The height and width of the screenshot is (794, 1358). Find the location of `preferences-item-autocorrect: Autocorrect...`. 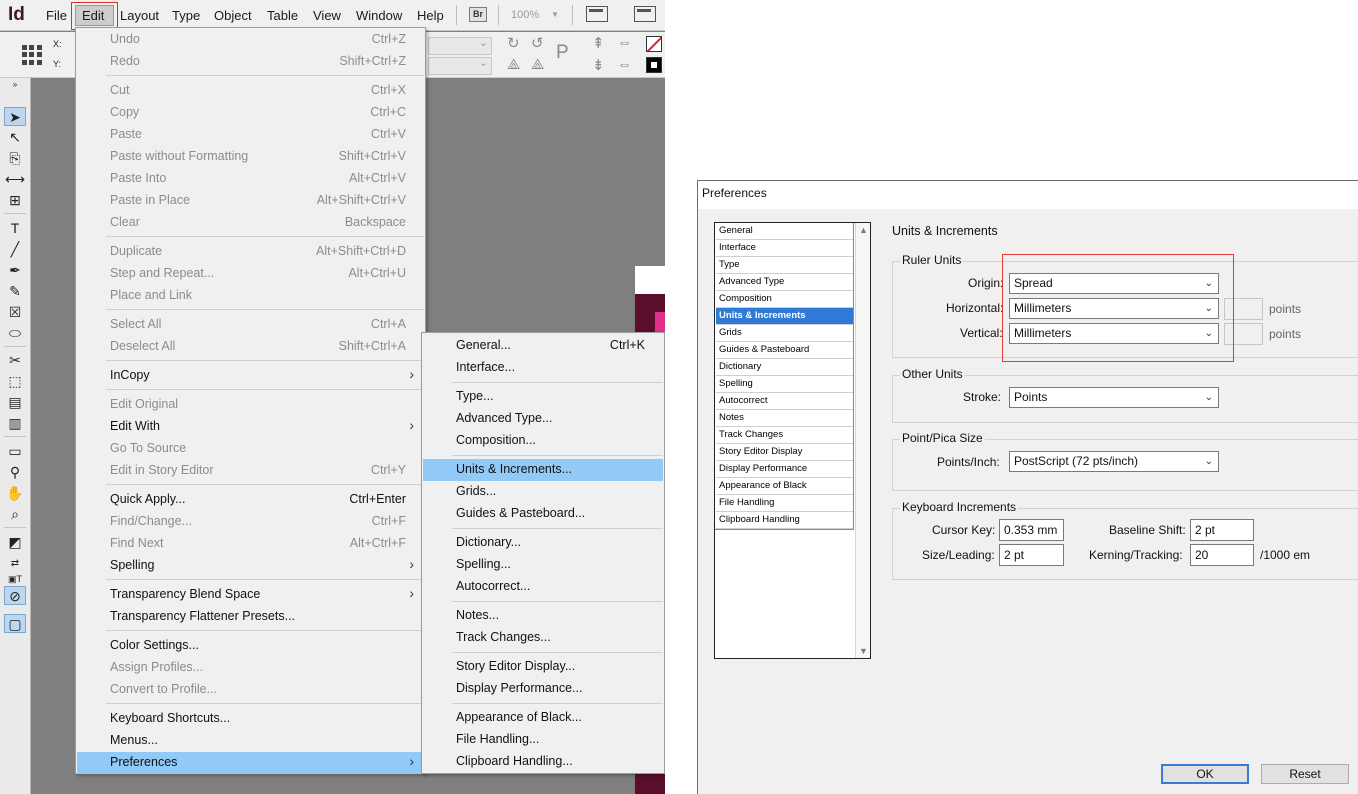

preferences-item-autocorrect: Autocorrect... is located at coordinates (543, 587).